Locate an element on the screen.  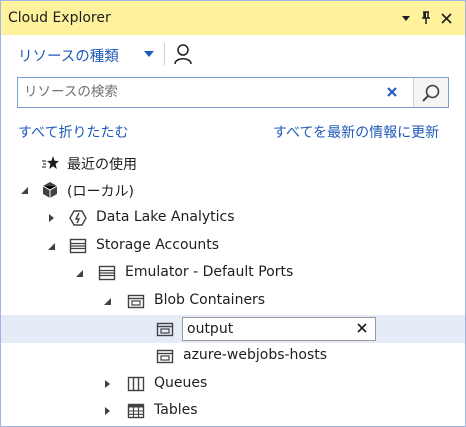
rename-input is located at coordinates (265, 329).